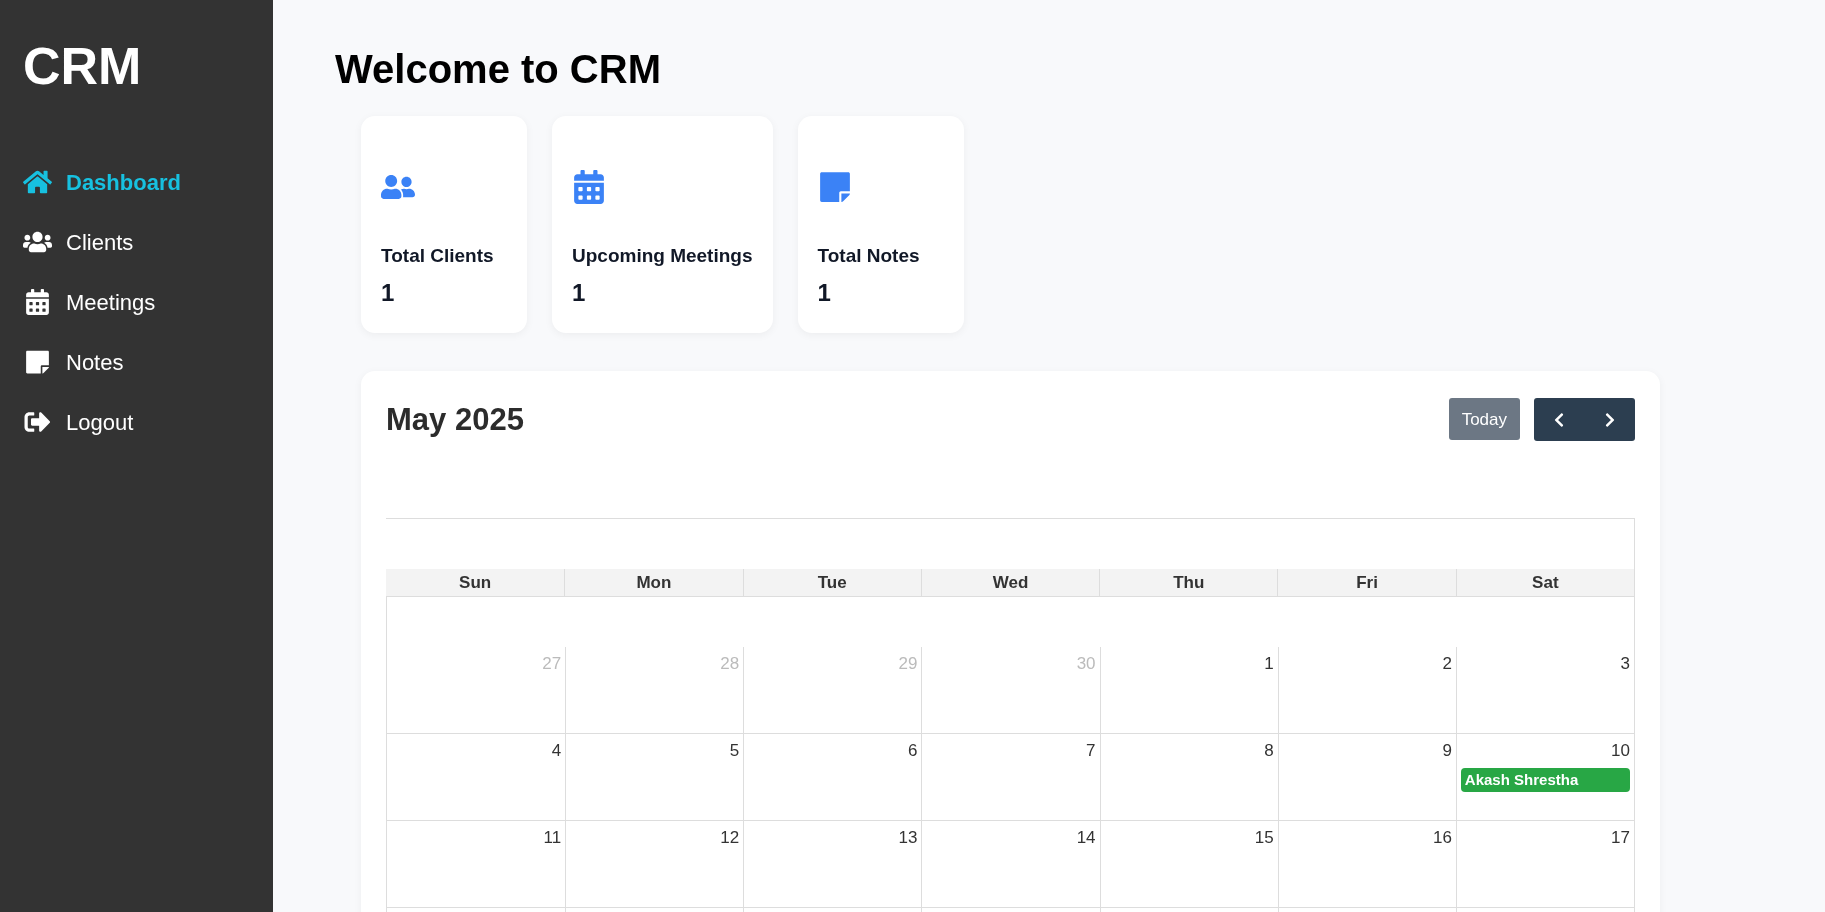  I want to click on day-number: 9, so click(1447, 751).